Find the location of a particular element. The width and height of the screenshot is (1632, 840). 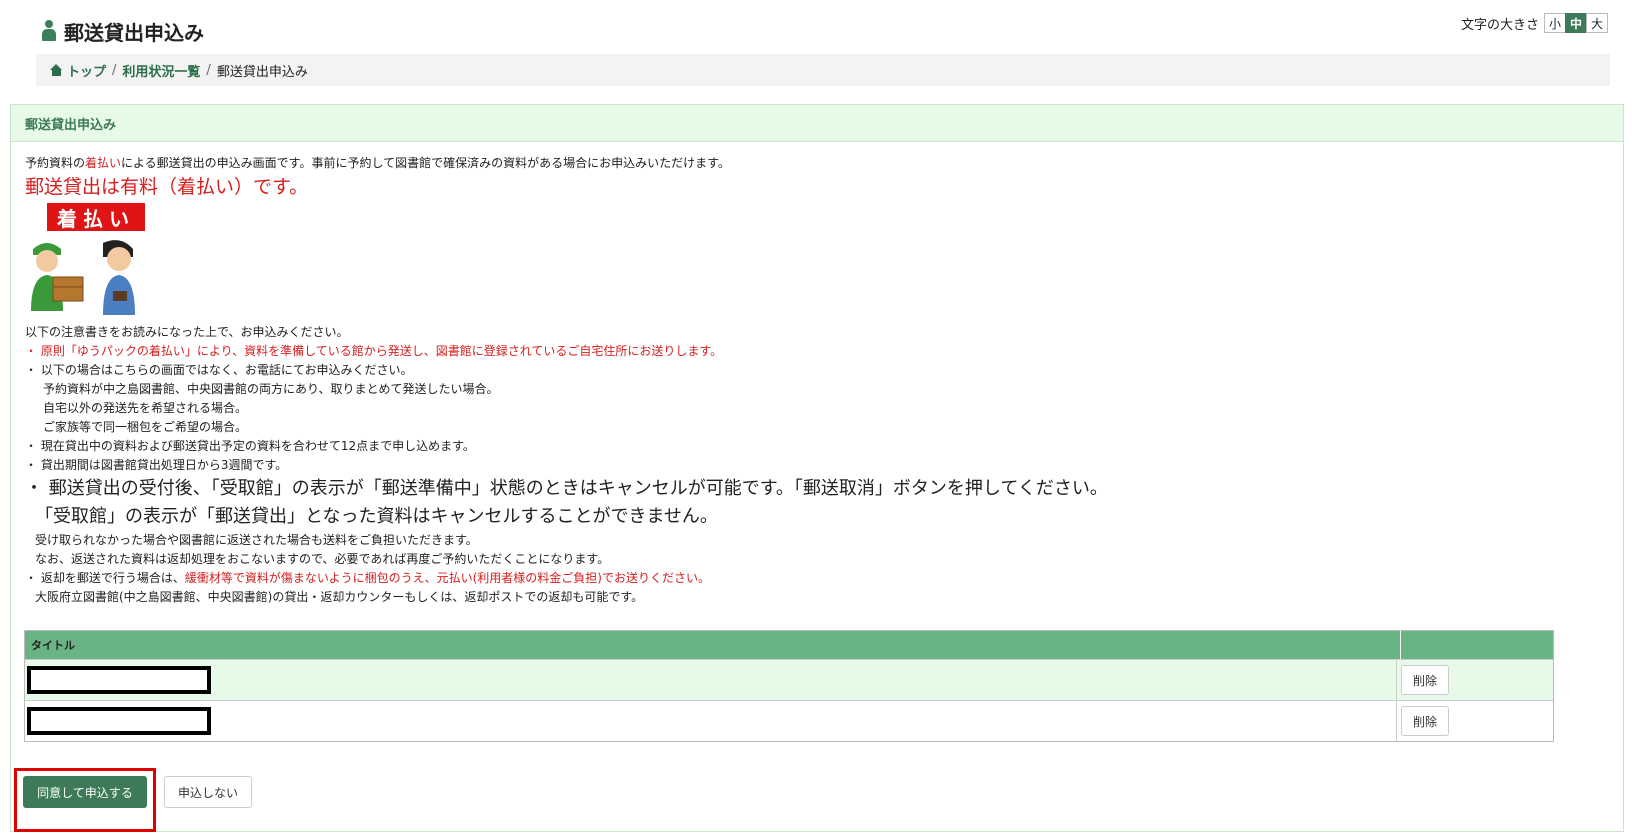

reserved-items-table: タイトル 削除 削除 is located at coordinates (789, 686).